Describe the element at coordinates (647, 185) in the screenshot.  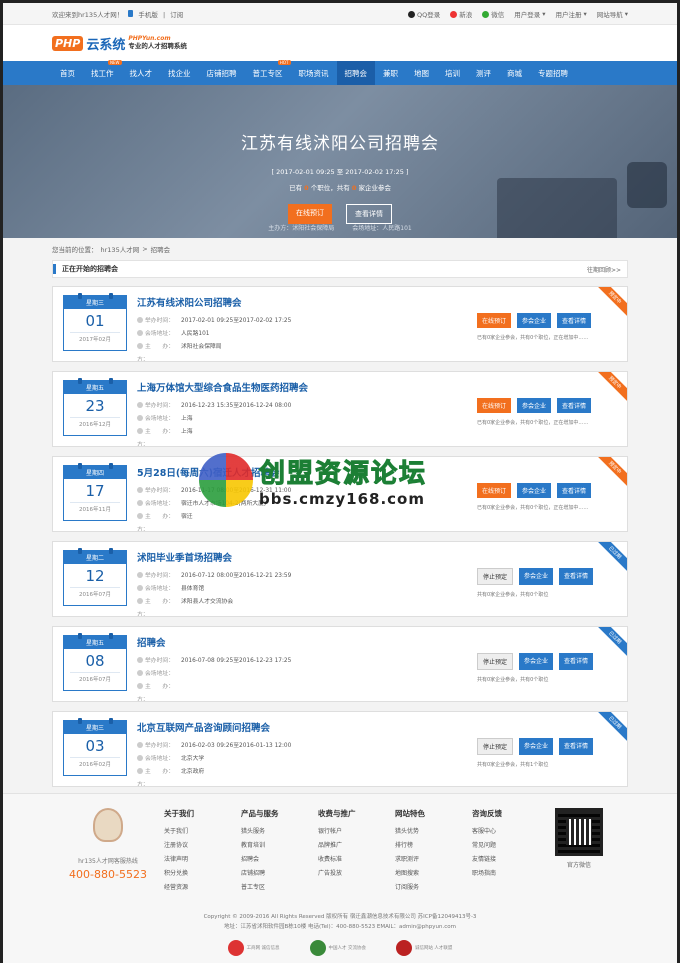
I see `banner-cup-image` at that location.